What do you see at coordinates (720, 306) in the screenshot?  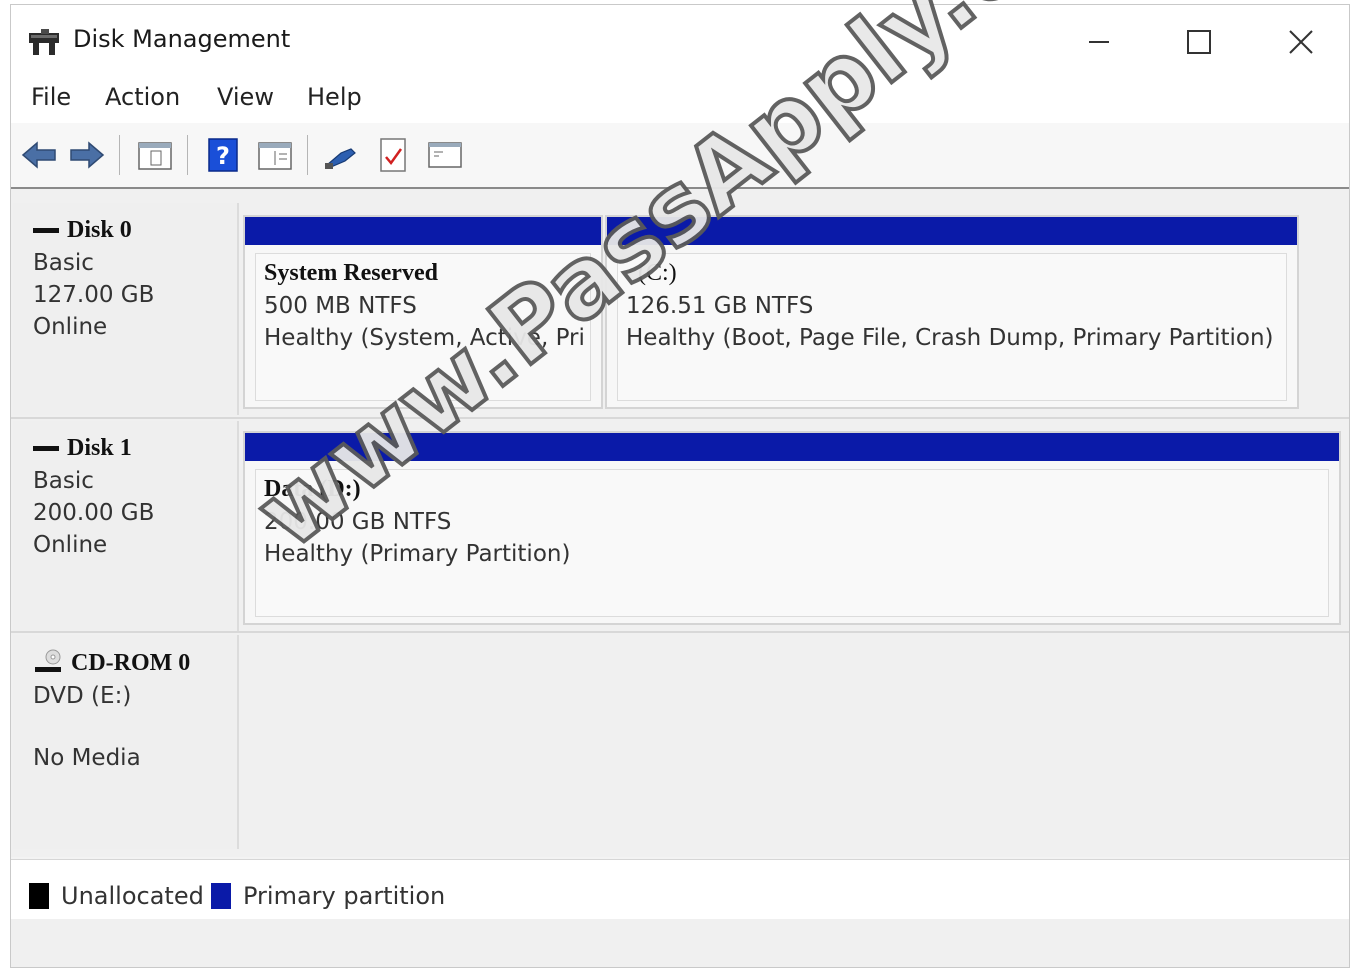 I see `partition-size: 126.51 GB NTFS` at bounding box center [720, 306].